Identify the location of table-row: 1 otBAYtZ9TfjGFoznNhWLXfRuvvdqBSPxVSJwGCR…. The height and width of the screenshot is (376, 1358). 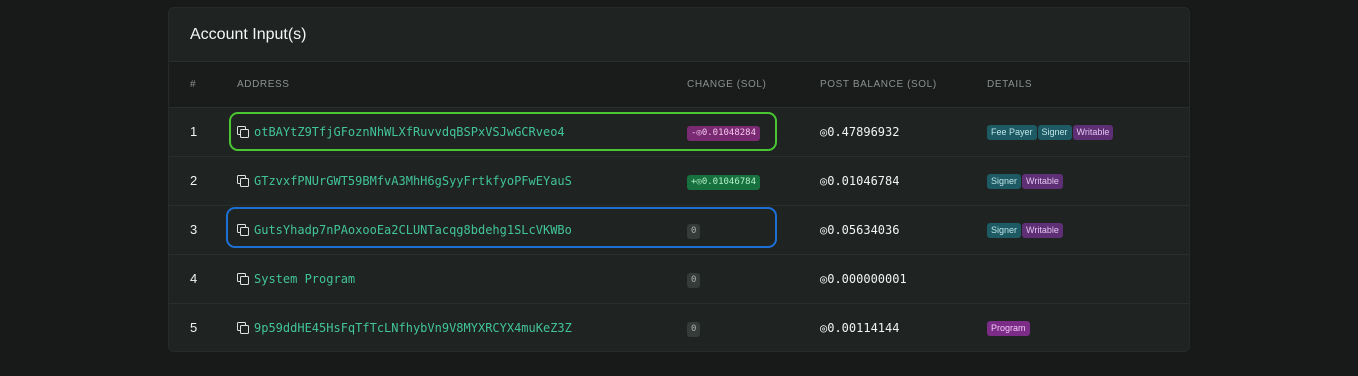
(679, 131).